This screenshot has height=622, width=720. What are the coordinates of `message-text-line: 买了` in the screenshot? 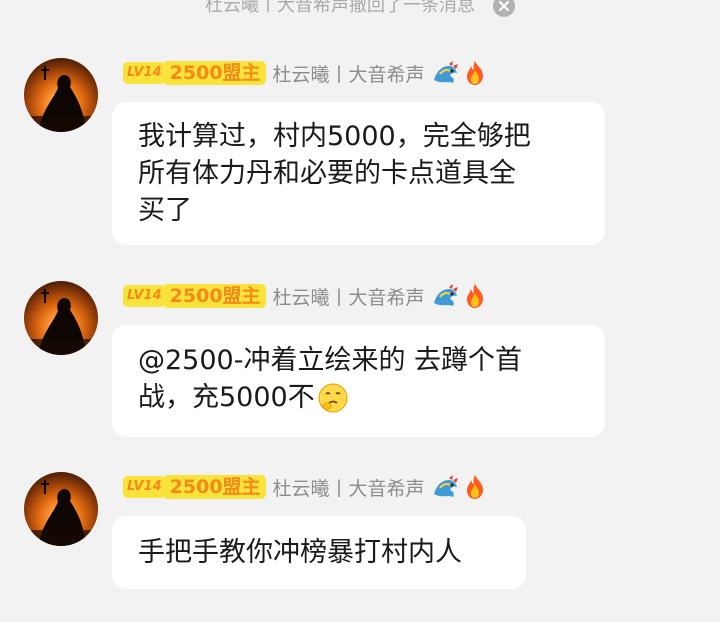 It's located at (165, 210).